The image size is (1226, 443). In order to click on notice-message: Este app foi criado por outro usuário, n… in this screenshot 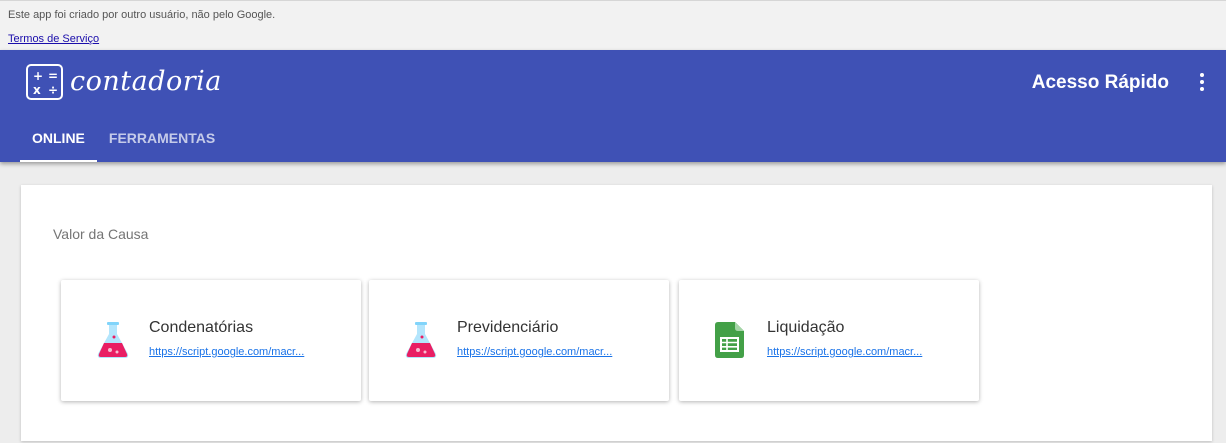, I will do `click(142, 15)`.